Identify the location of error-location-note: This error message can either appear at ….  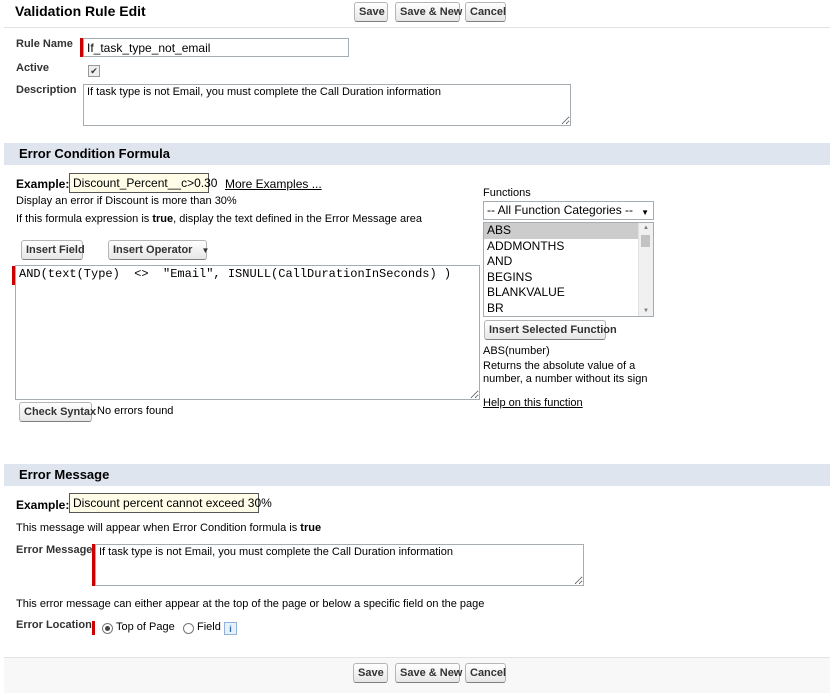
(250, 604).